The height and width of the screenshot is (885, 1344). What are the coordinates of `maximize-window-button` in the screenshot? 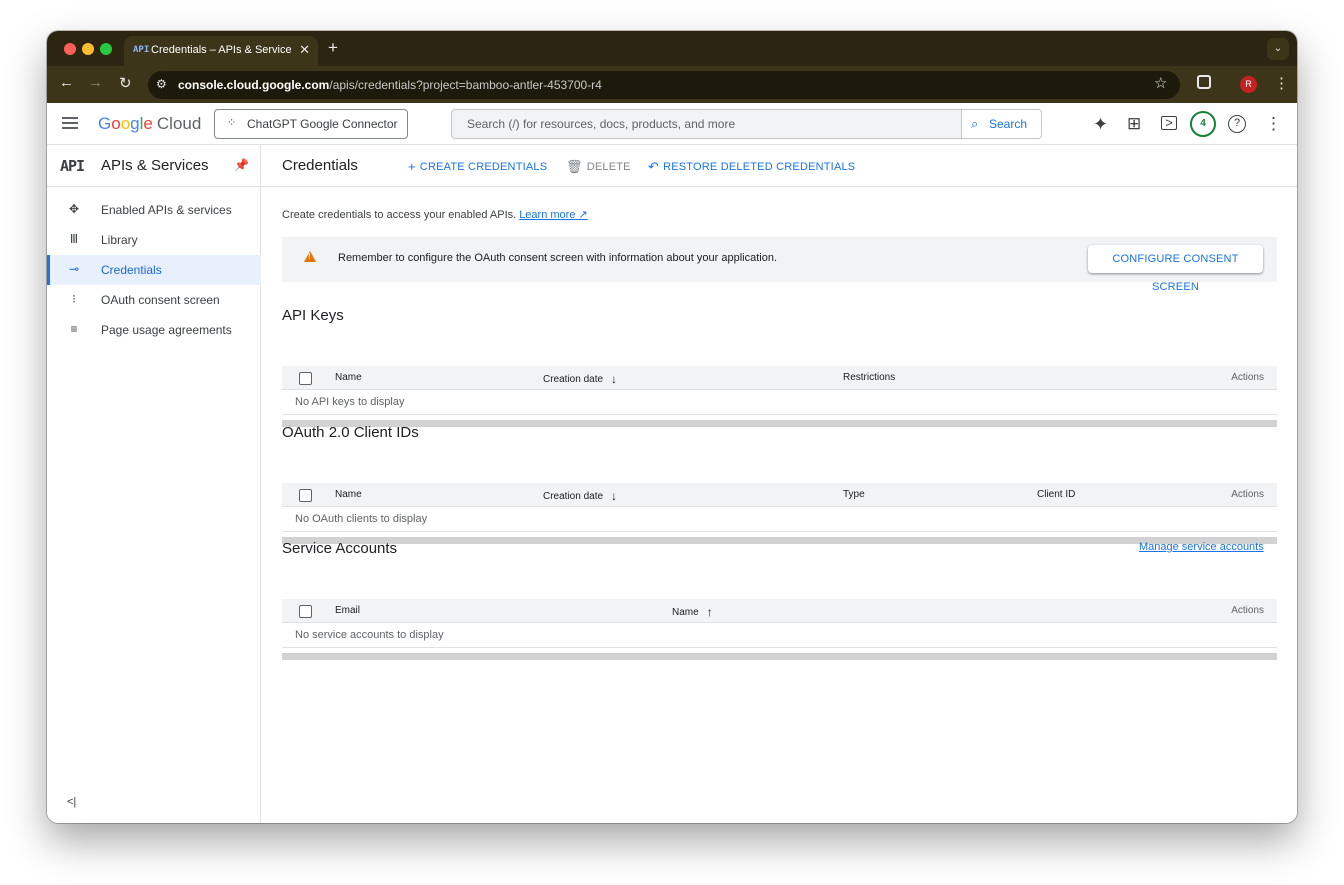 It's located at (106, 49).